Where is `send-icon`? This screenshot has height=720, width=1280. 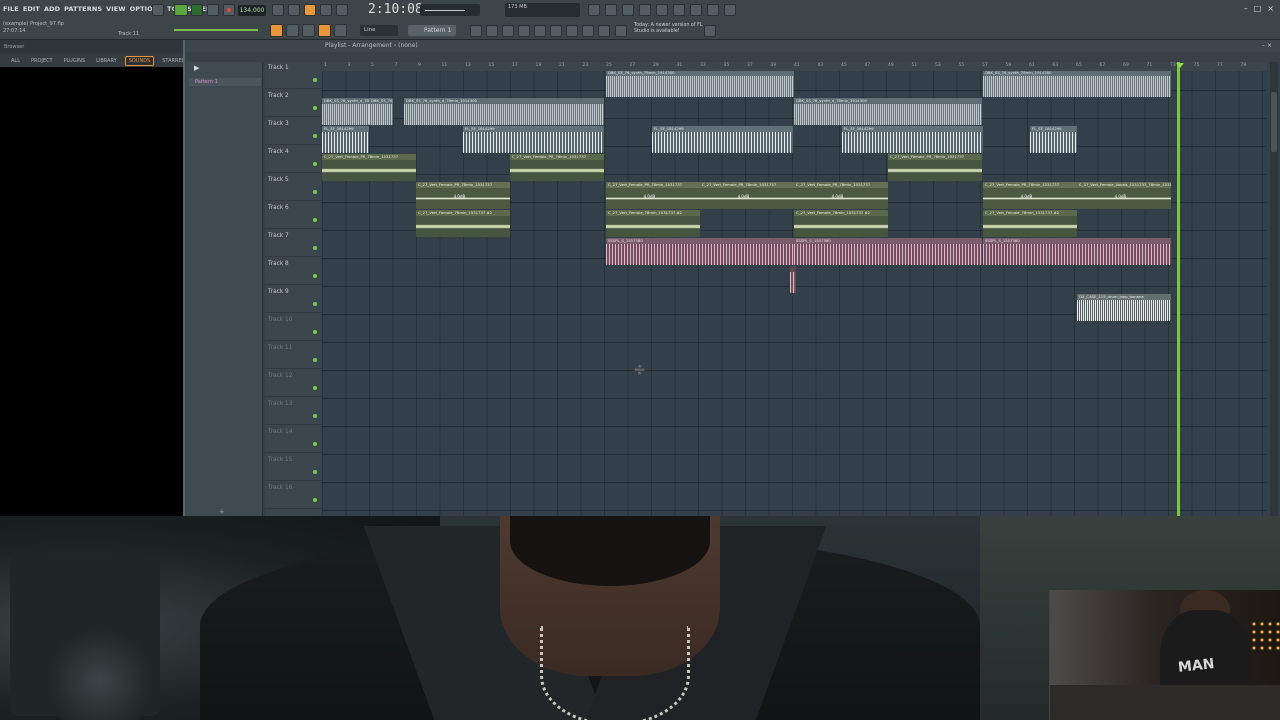 send-icon is located at coordinates (604, 31).